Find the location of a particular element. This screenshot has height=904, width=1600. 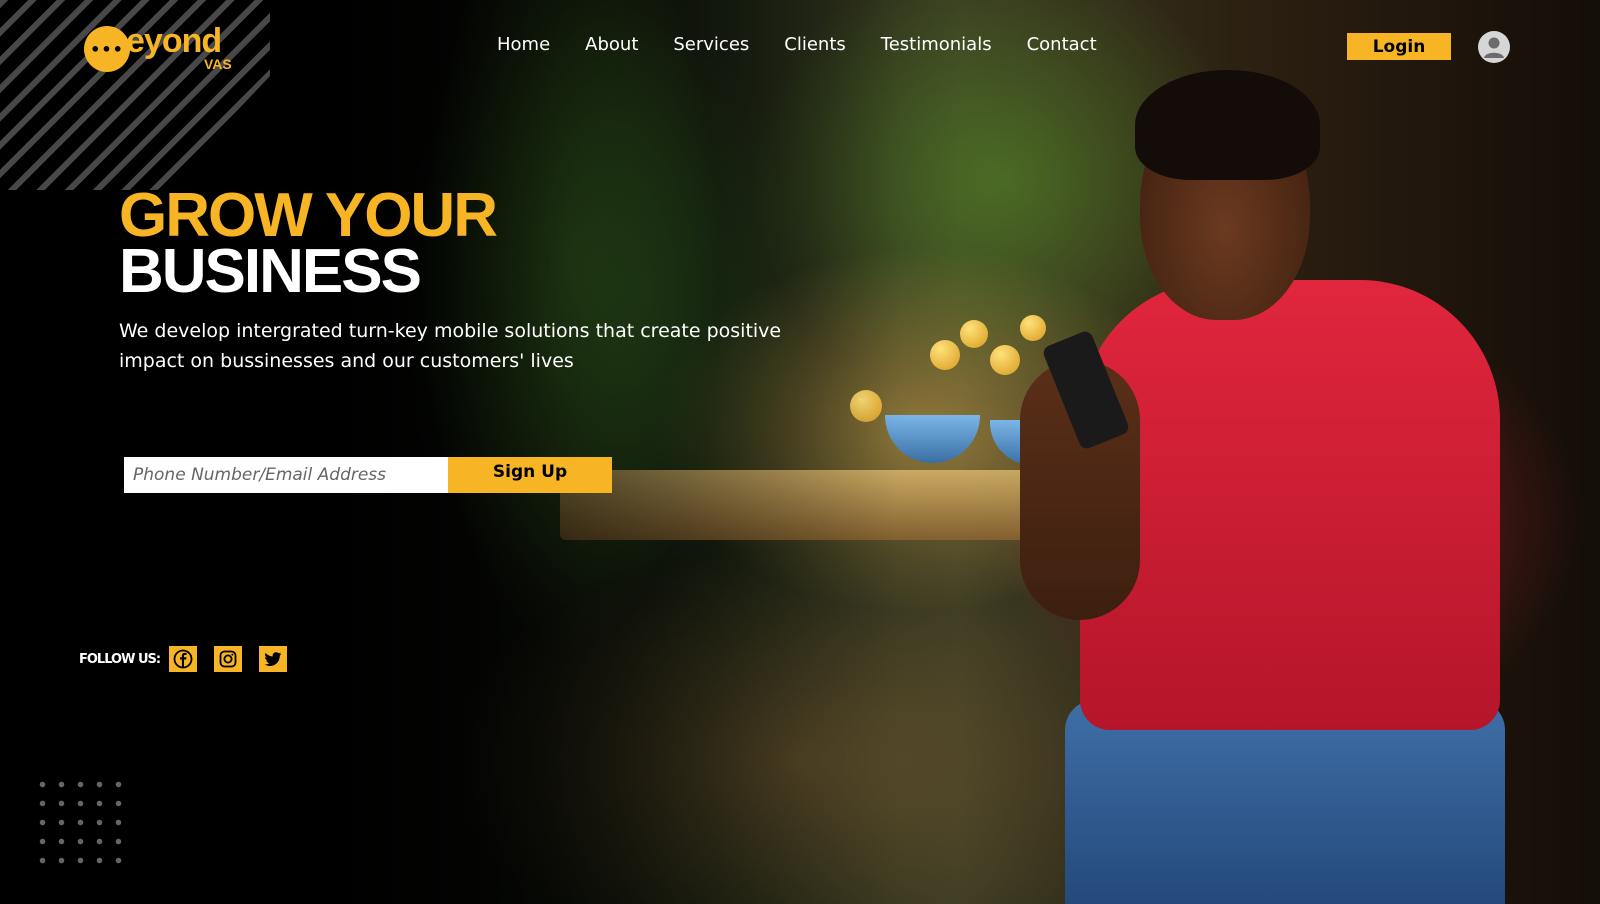

nav-home: Home is located at coordinates (523, 44).